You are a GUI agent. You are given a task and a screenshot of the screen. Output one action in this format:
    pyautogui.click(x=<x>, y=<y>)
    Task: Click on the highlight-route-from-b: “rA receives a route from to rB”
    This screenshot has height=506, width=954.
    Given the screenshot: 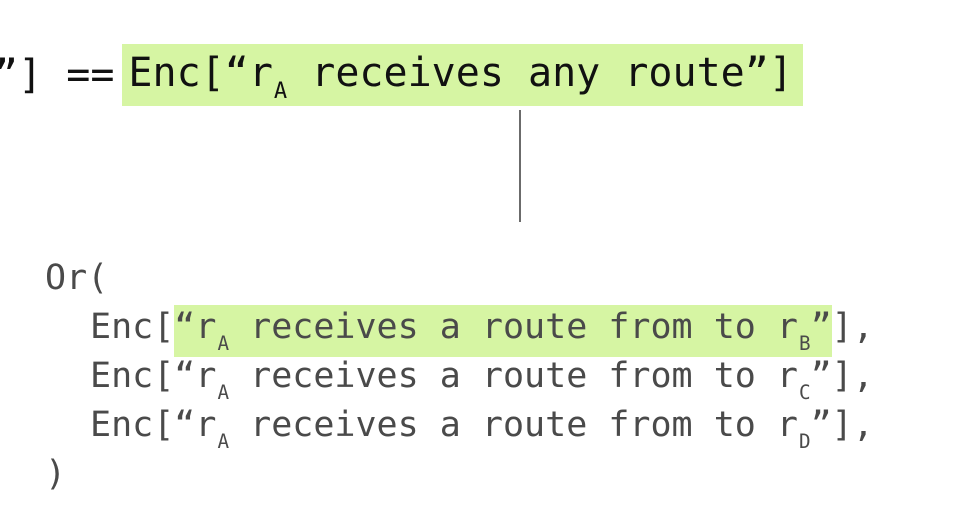 What is the action you would take?
    pyautogui.click(x=503, y=331)
    